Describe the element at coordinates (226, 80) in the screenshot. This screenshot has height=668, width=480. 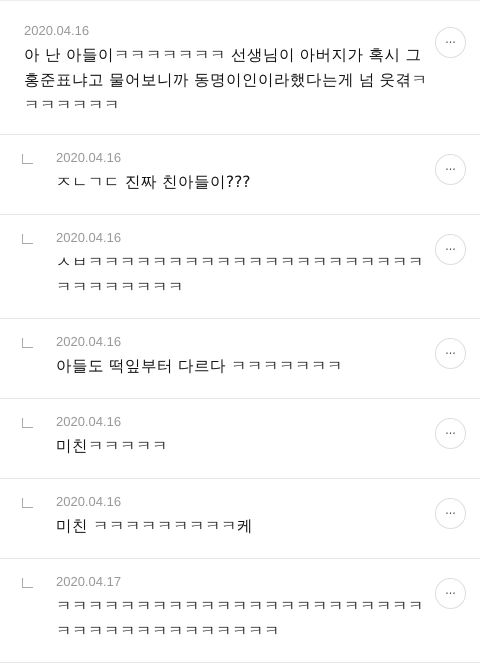
I see `comment-text: 아 난 아들이ㅋㅋㅋㅋㅋㅋㅋ 선생님이 아버지가 혹시 그 홍준표냐고 물어보니까 동명이인이라했다는게 넘 웃겪ㅋㅋㅋㅋㅋㅋㅋ` at that location.